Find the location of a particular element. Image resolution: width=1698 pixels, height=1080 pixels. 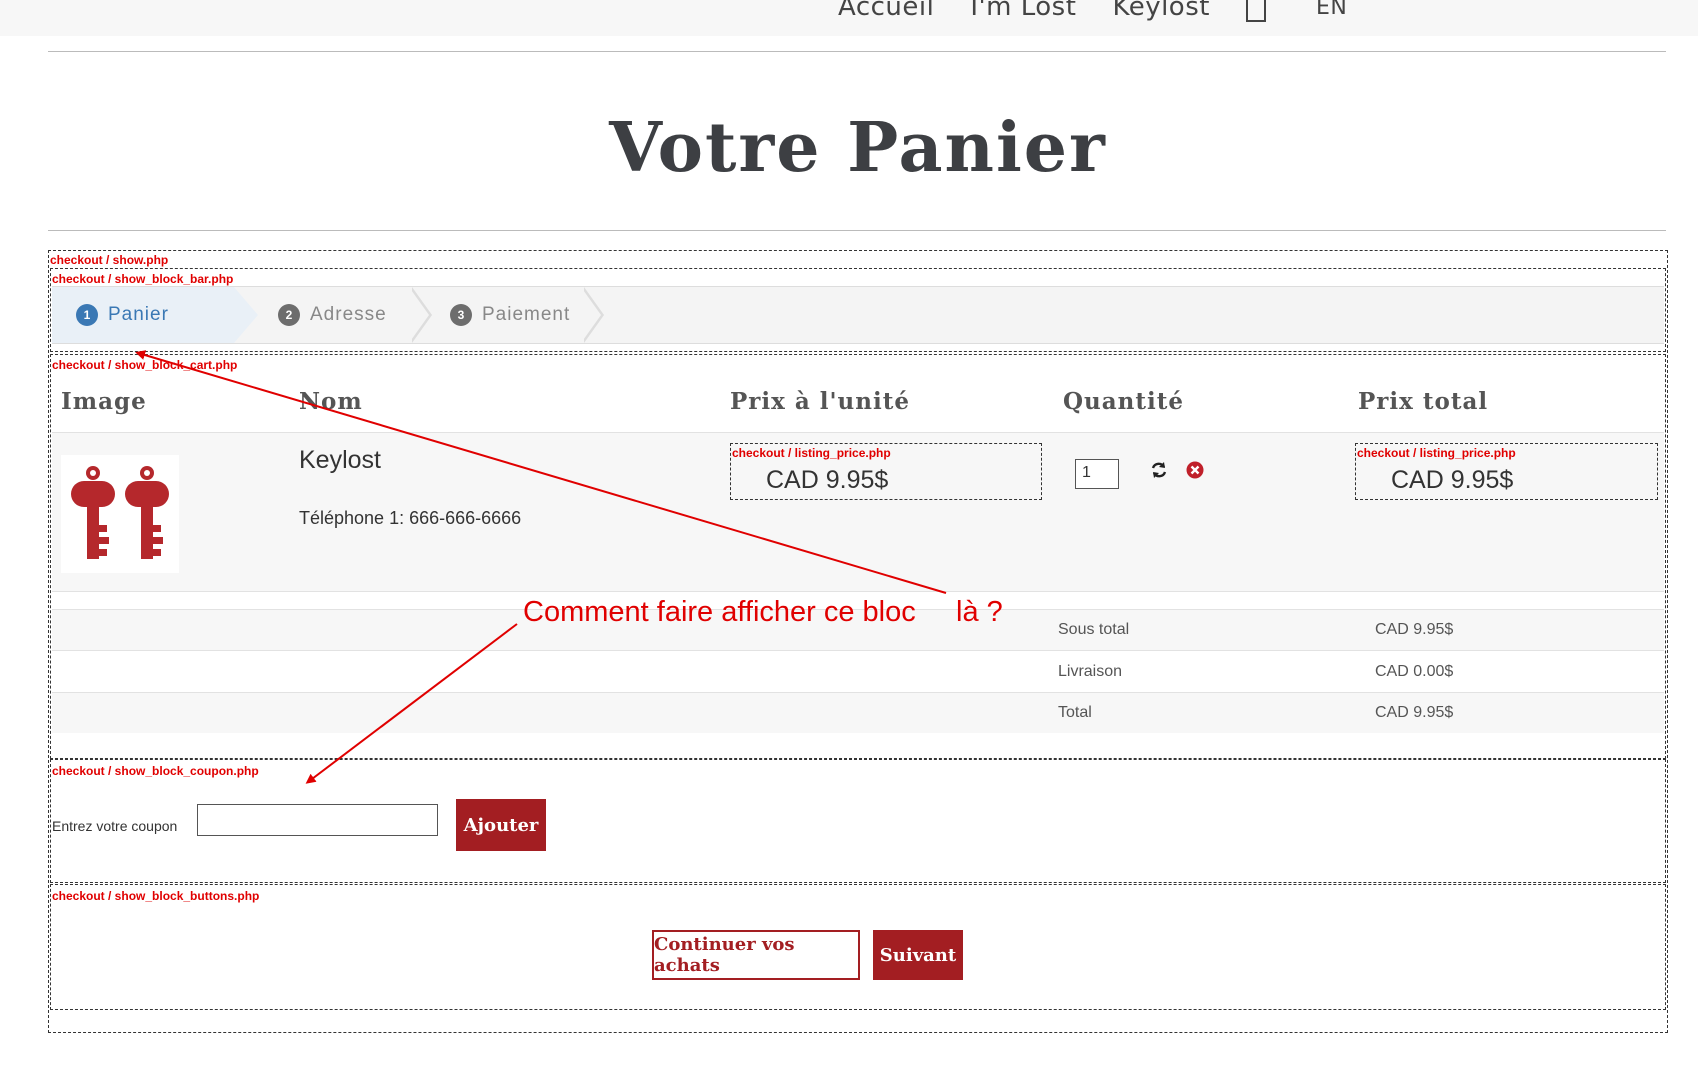

annotation-text: Comment faire afficher ce bloc là ? is located at coordinates (763, 612).